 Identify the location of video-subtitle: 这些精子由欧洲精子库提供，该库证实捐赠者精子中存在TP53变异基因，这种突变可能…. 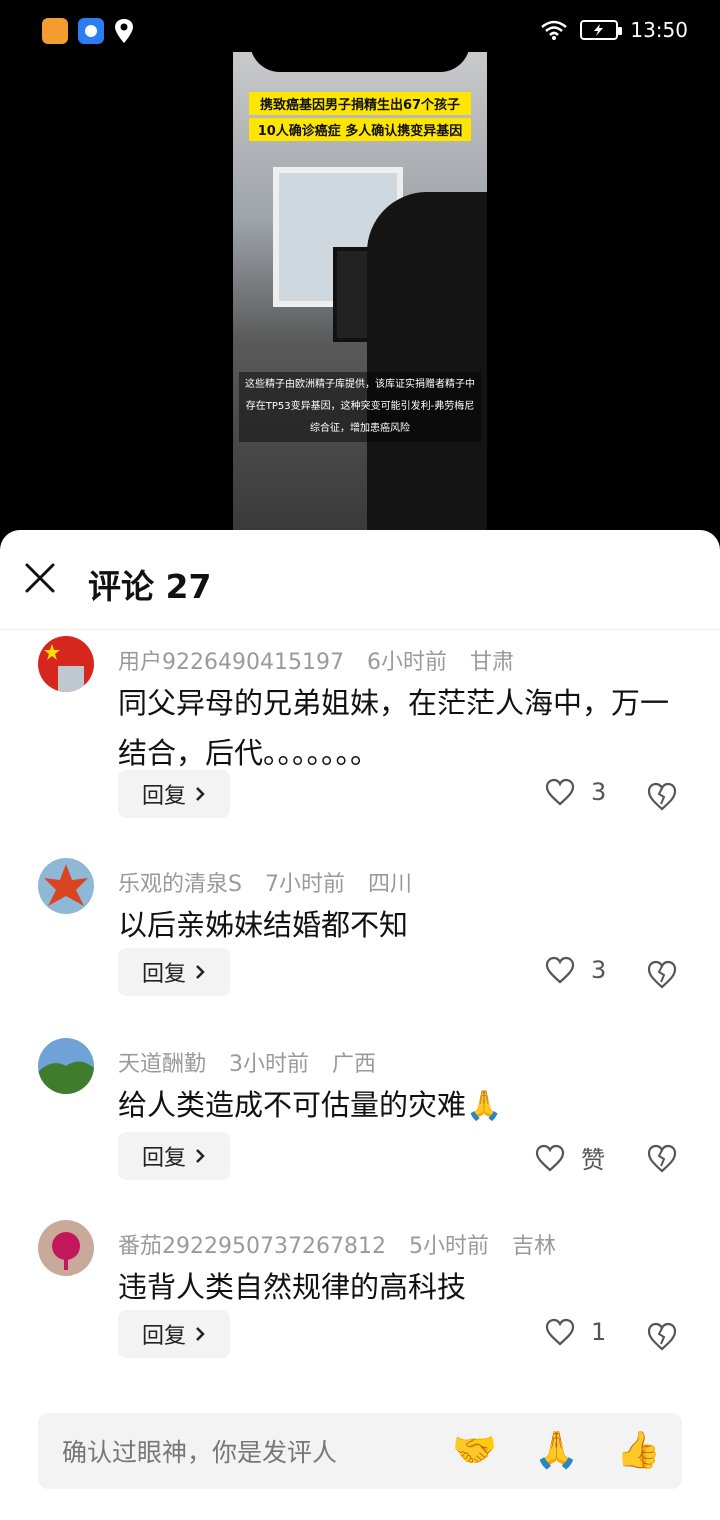
(360, 407).